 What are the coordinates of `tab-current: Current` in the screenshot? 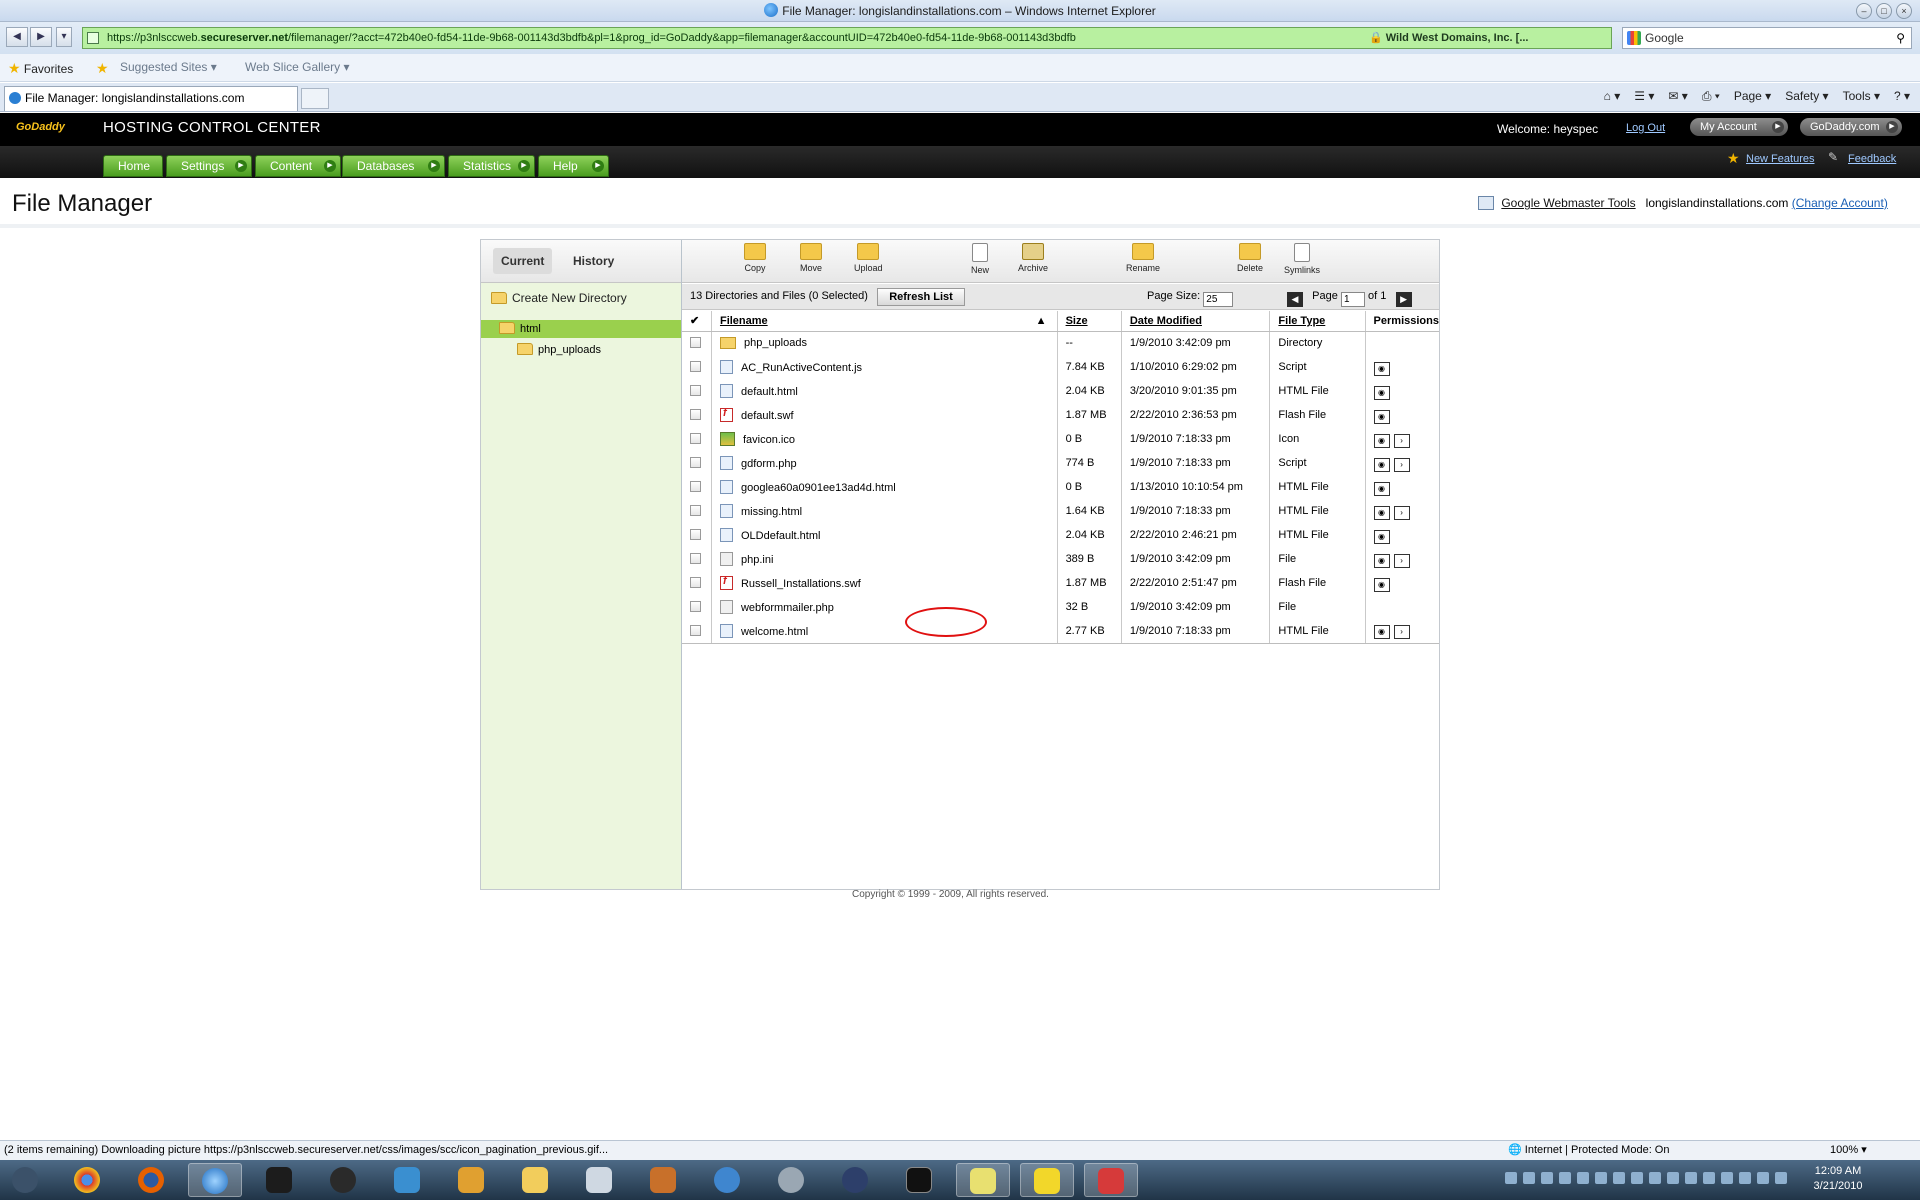 It's located at (523, 261).